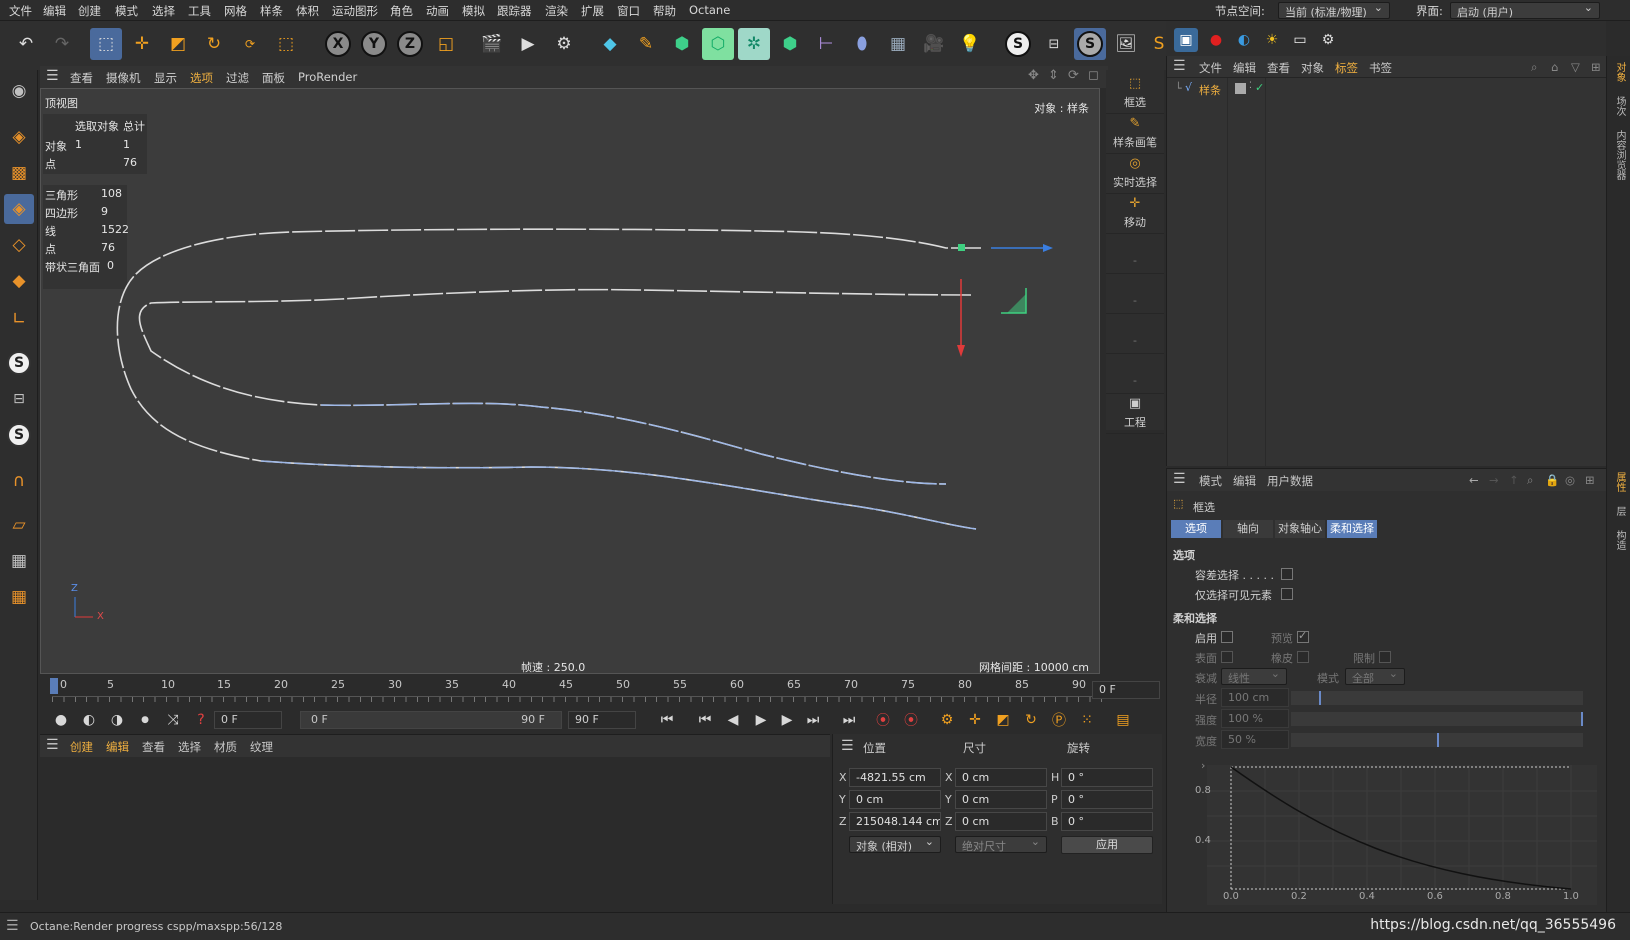 The width and height of the screenshot is (1630, 940). What do you see at coordinates (1135, 214) in the screenshot?
I see `move-tool: ✛ 移动` at bounding box center [1135, 214].